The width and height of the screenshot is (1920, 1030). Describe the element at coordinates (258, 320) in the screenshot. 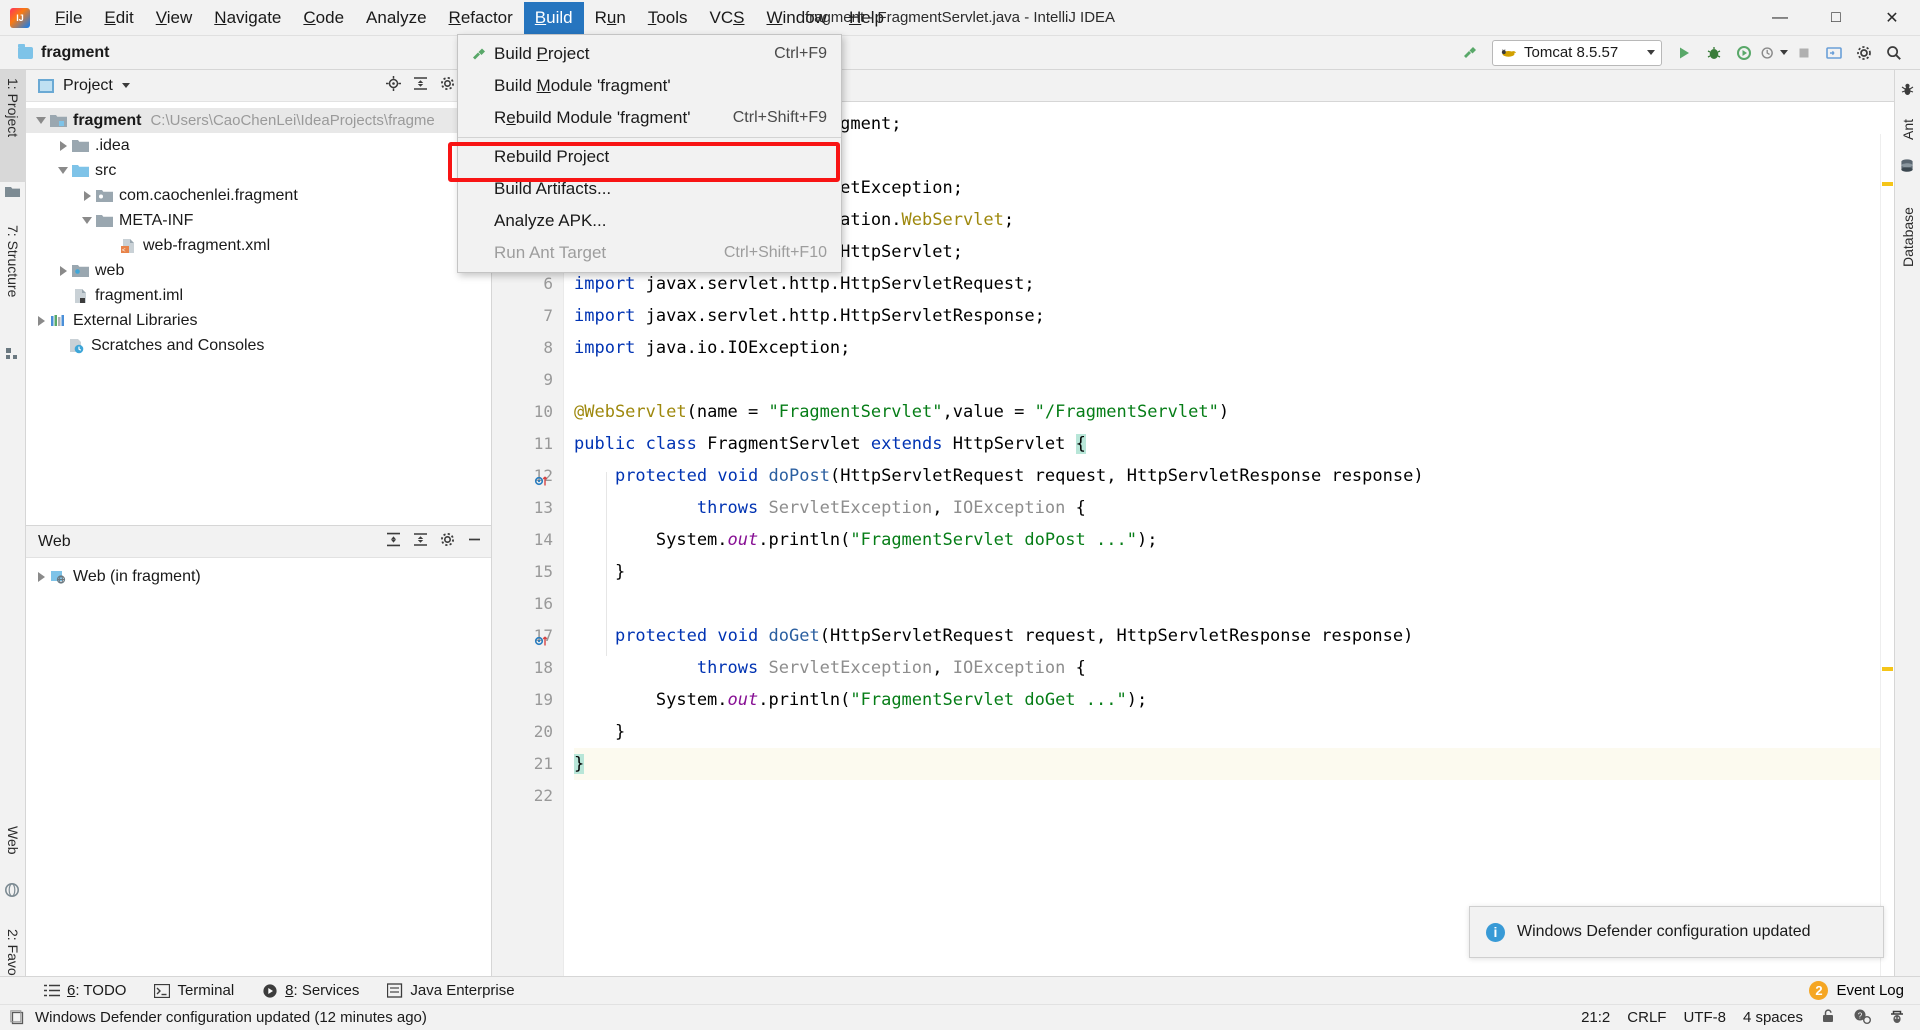

I see `tree-item-external-libraries: External Libraries` at that location.